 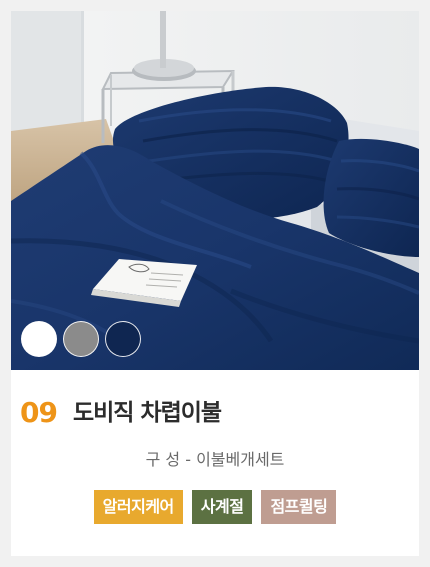 I want to click on feature-tags: 알러지케어 사계절 점프퀼팅, so click(x=215, y=507).